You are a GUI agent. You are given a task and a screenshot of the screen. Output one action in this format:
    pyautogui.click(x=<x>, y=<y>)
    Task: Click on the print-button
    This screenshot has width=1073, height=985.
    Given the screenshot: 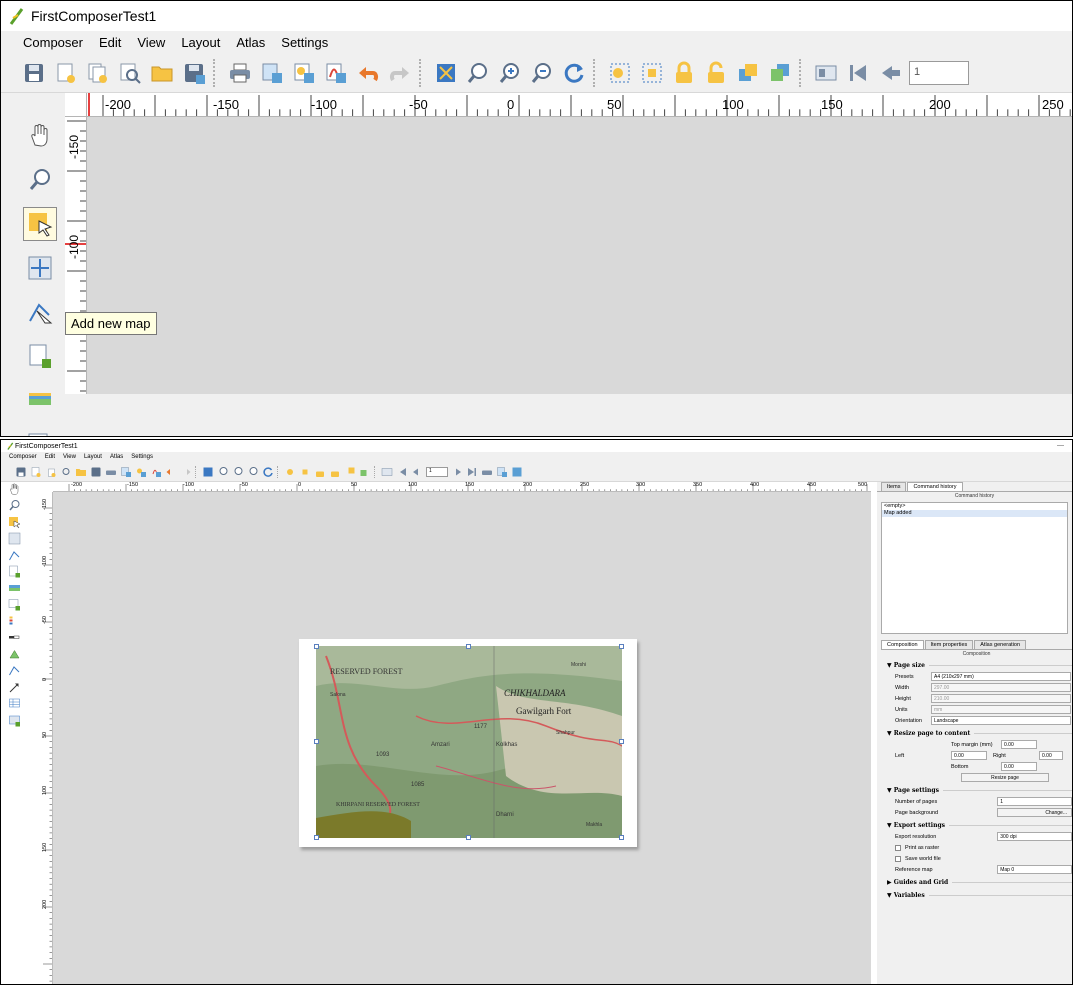 What is the action you would take?
    pyautogui.click(x=240, y=73)
    